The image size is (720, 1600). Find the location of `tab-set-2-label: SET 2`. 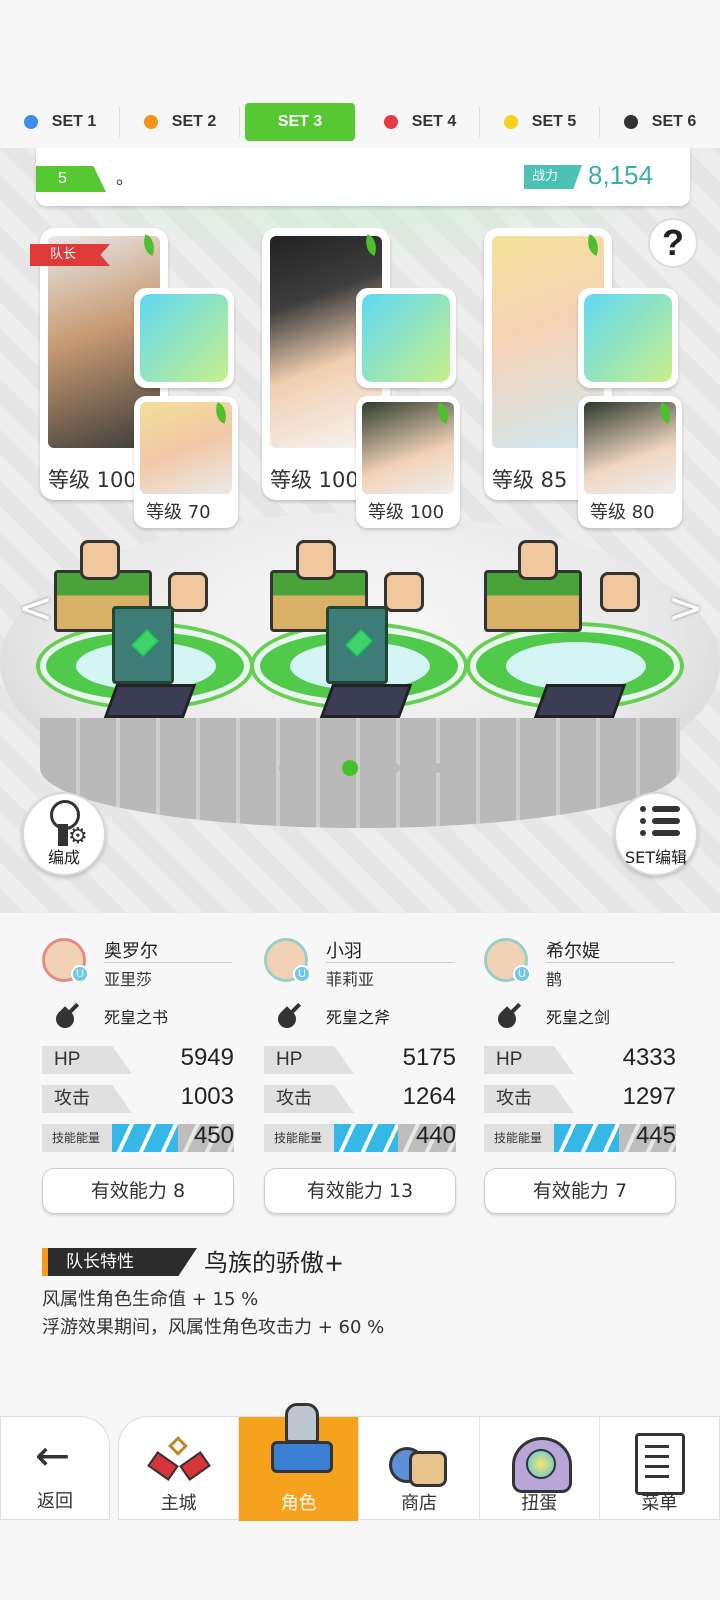

tab-set-2-label: SET 2 is located at coordinates (194, 121).